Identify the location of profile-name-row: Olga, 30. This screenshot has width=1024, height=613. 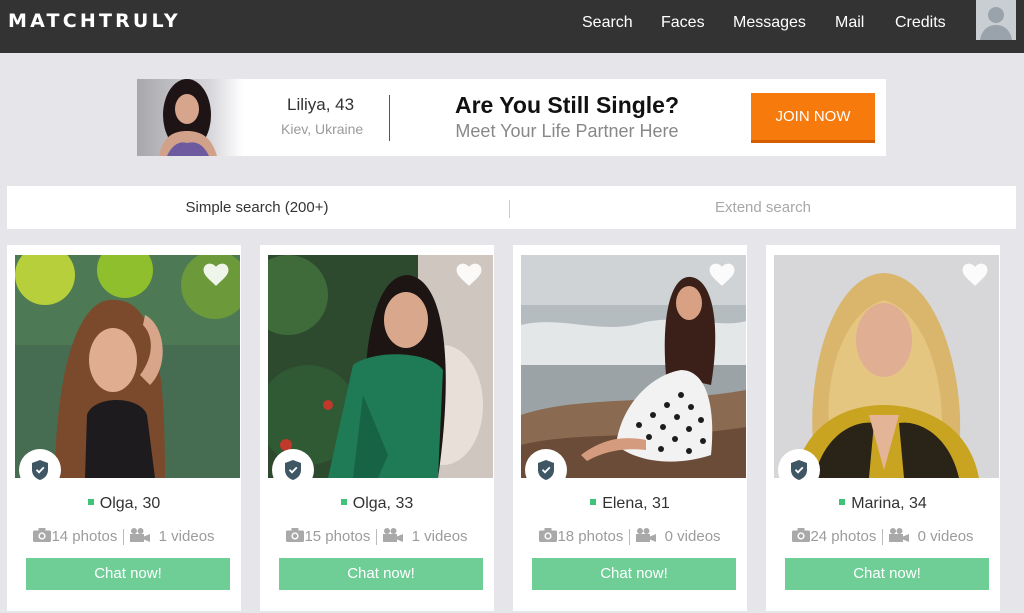
(124, 504).